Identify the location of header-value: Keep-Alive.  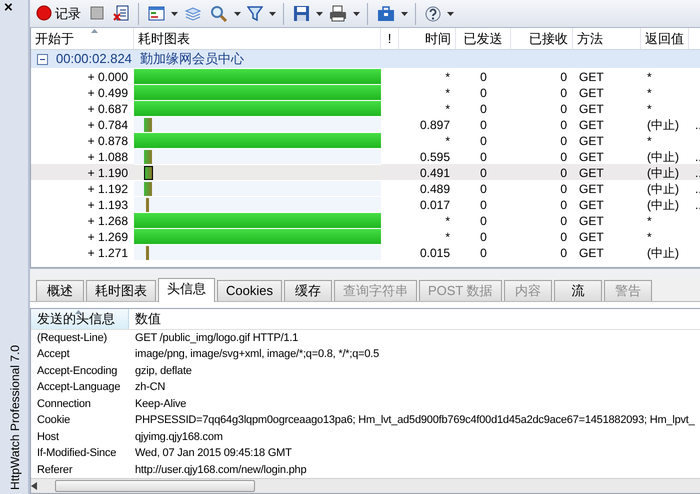
(161, 404).